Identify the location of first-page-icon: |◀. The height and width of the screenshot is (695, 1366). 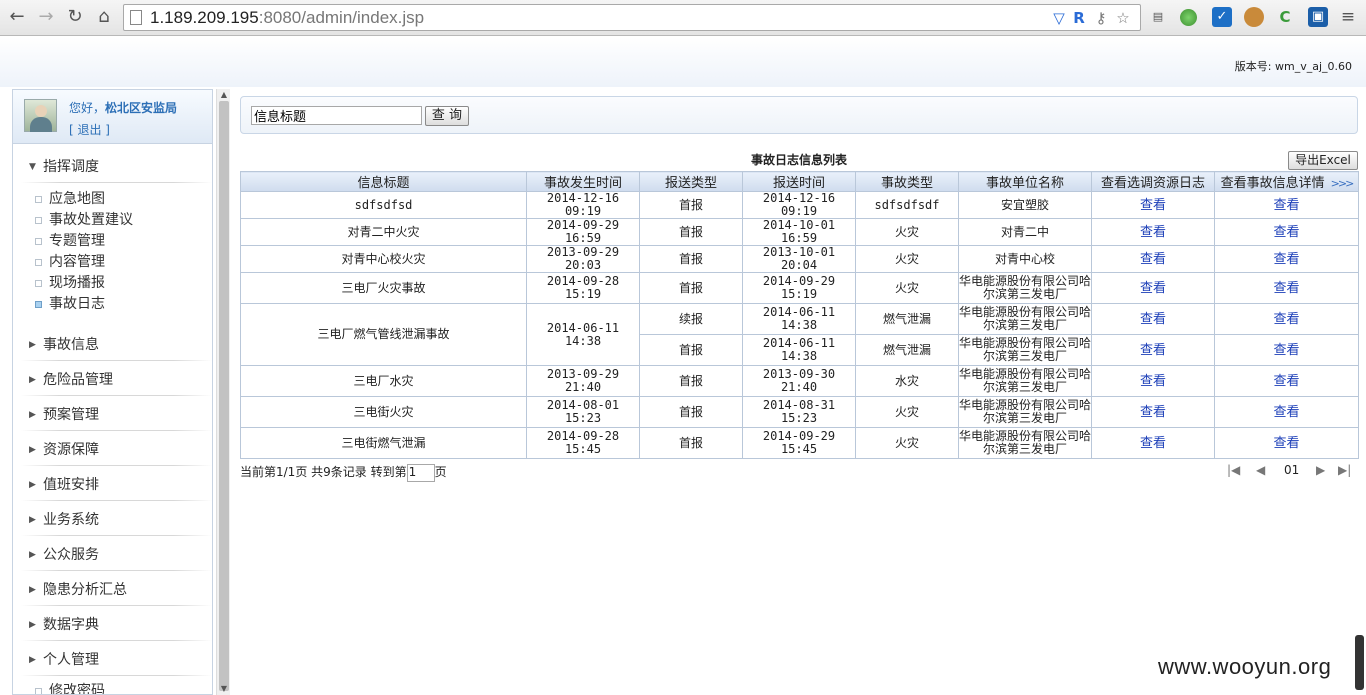
(1233, 470).